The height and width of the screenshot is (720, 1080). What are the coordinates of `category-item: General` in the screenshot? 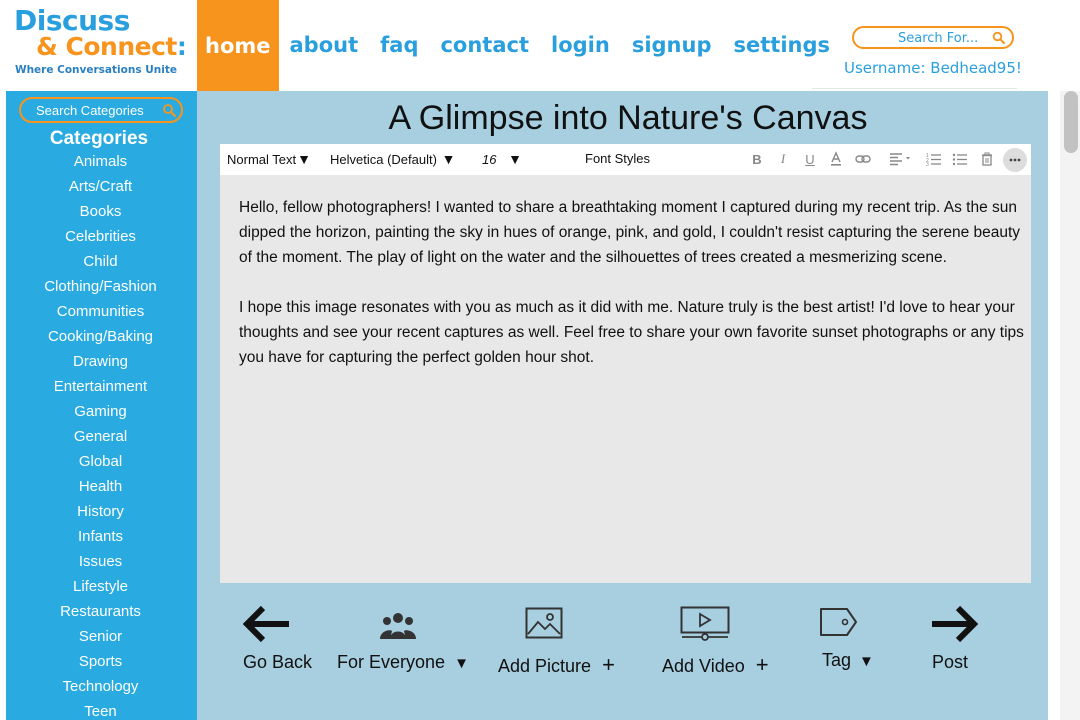 It's located at (100, 439).